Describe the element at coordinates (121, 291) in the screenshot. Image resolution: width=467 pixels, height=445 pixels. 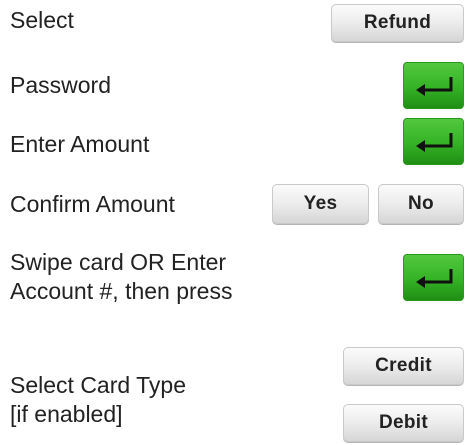
I see `swipe-card-label-line2: Account #, then press` at that location.